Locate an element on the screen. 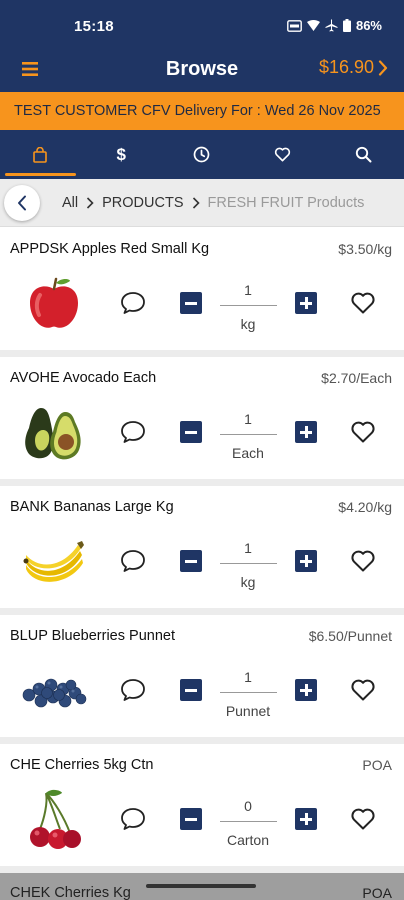 This screenshot has width=404, height=900. product-row: AVOHE Avocado Each $2.70/Each 1 Each is located at coordinates (202, 418).